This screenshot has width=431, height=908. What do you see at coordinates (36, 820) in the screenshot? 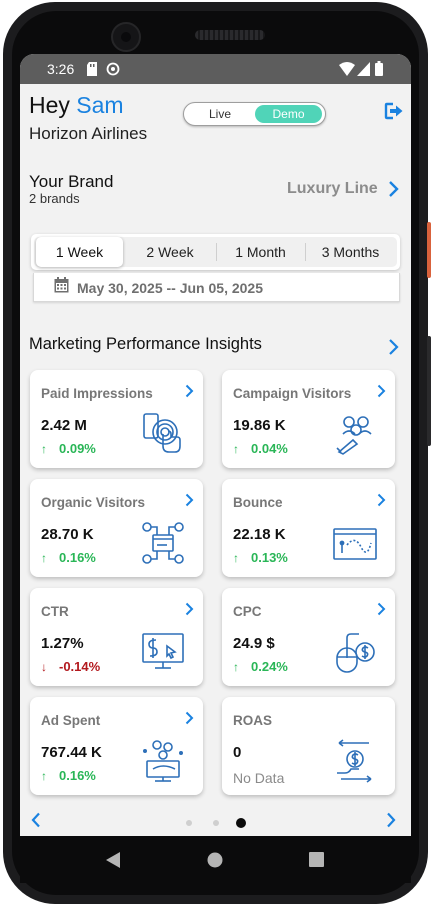
I see `previous-page-icon` at bounding box center [36, 820].